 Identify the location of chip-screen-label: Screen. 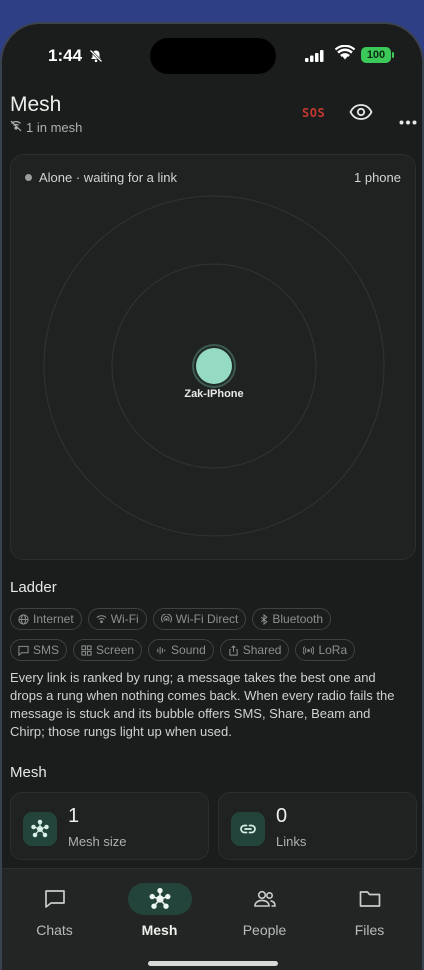
(115, 650).